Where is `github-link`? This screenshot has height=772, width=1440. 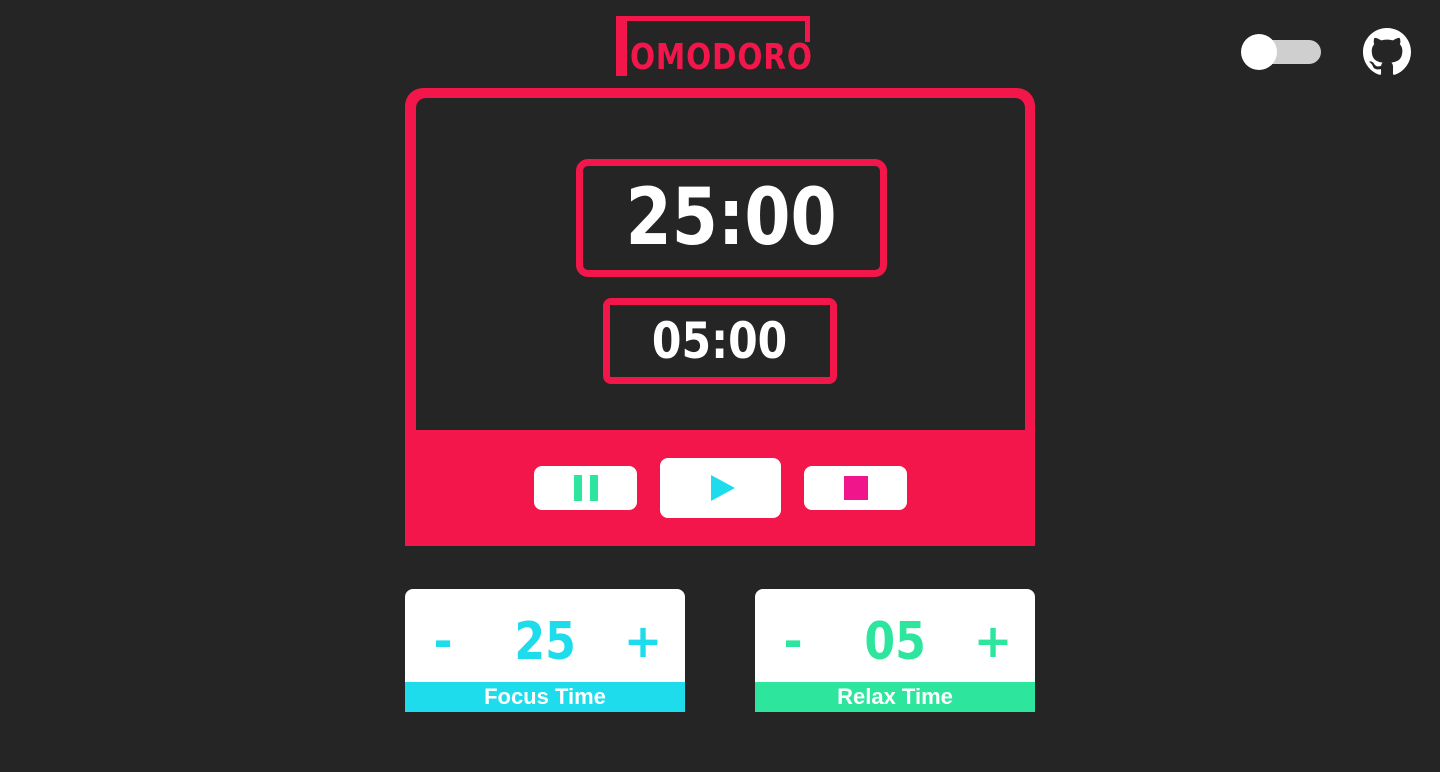 github-link is located at coordinates (1387, 52).